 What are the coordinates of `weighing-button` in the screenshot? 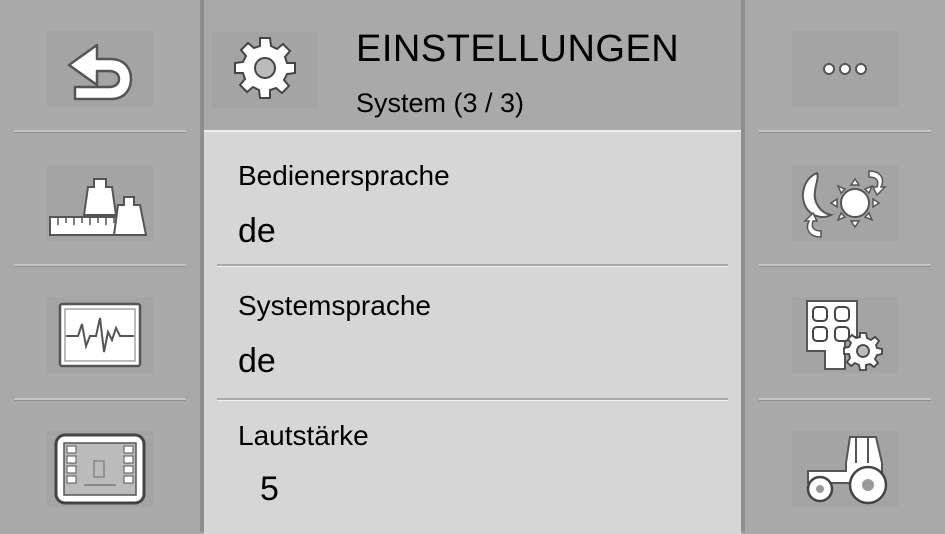 It's located at (100, 200).